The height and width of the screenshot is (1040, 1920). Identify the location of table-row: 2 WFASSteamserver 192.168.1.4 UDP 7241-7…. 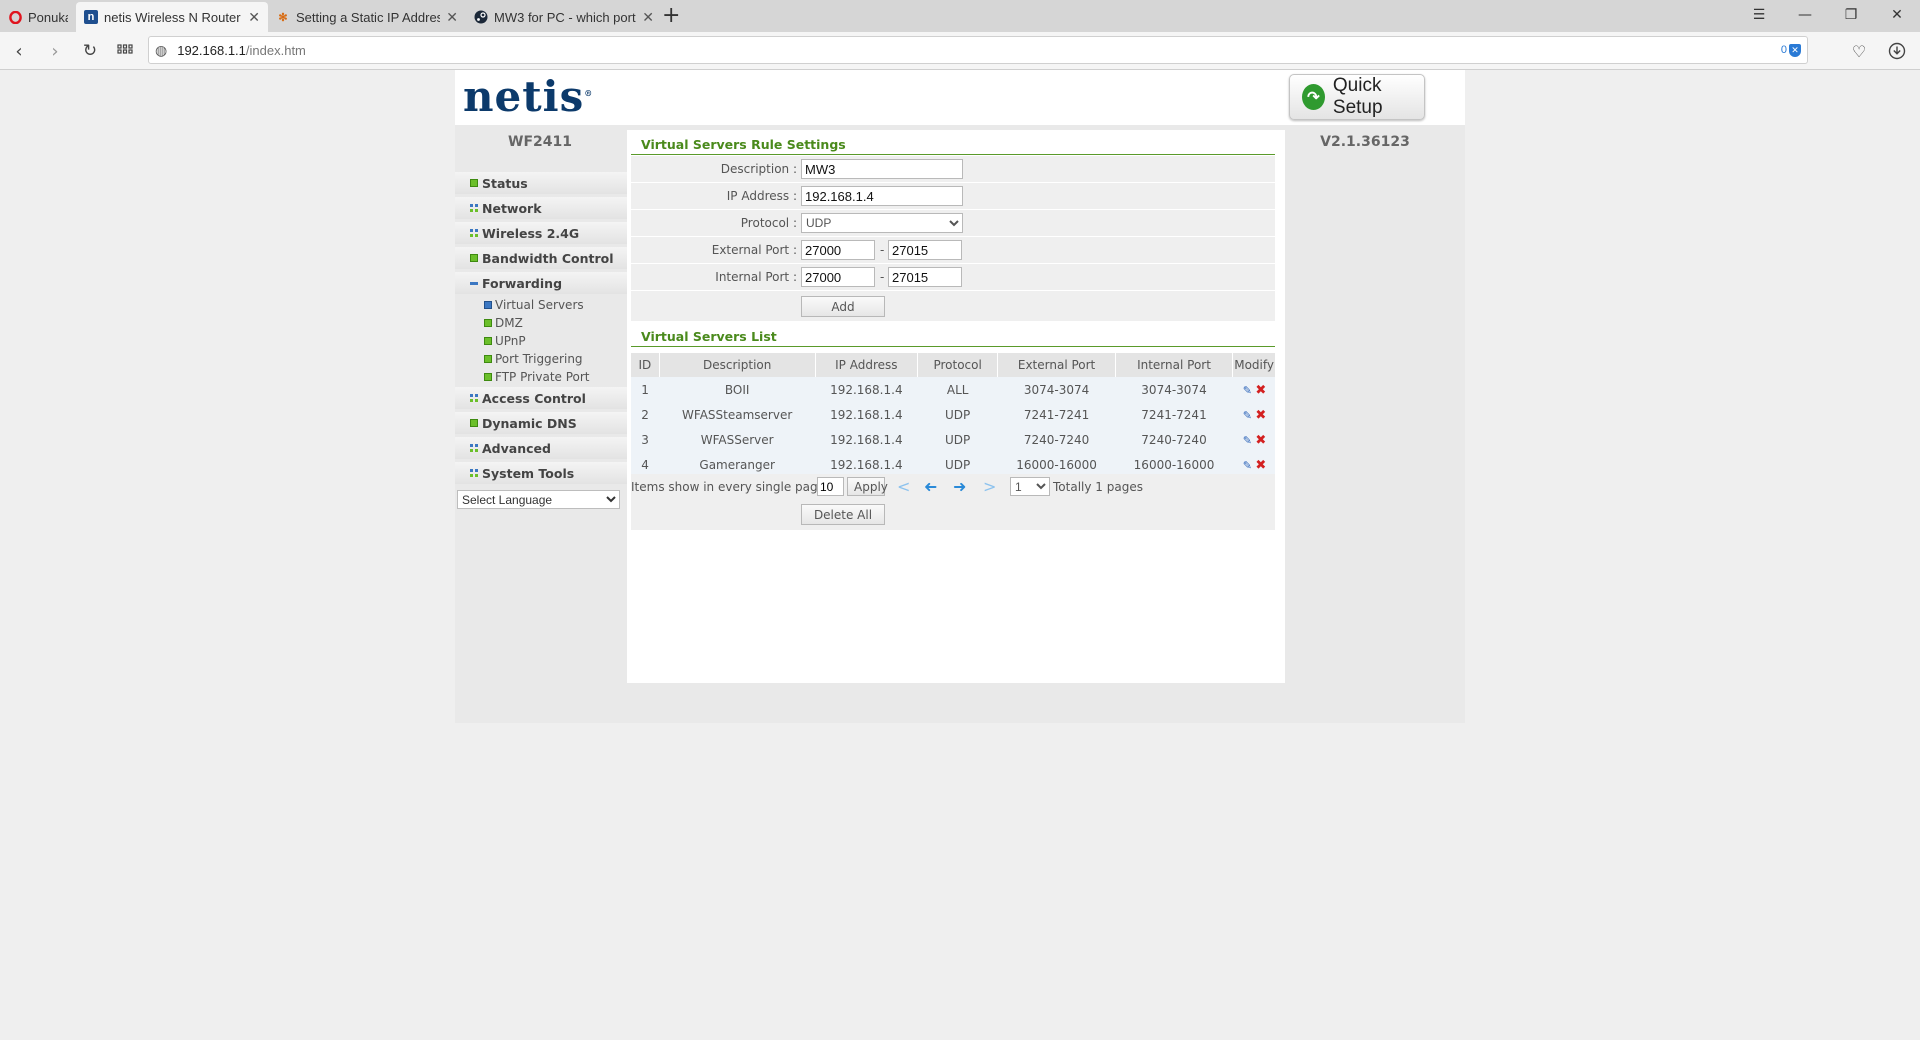
(953, 414).